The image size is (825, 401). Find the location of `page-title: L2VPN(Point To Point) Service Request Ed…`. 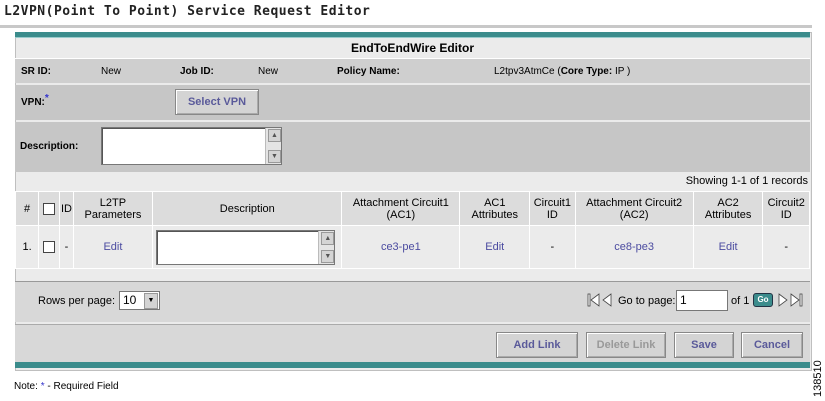

page-title: L2VPN(Point To Point) Service Request Ed… is located at coordinates (187, 11).